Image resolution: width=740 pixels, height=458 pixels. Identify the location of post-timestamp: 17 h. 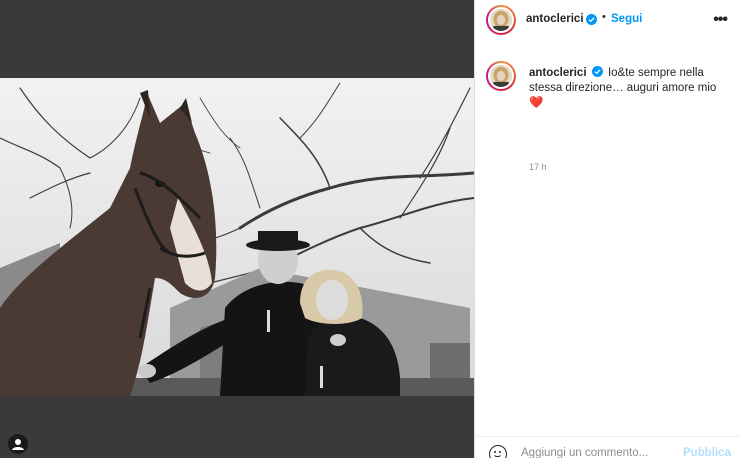
(538, 167).